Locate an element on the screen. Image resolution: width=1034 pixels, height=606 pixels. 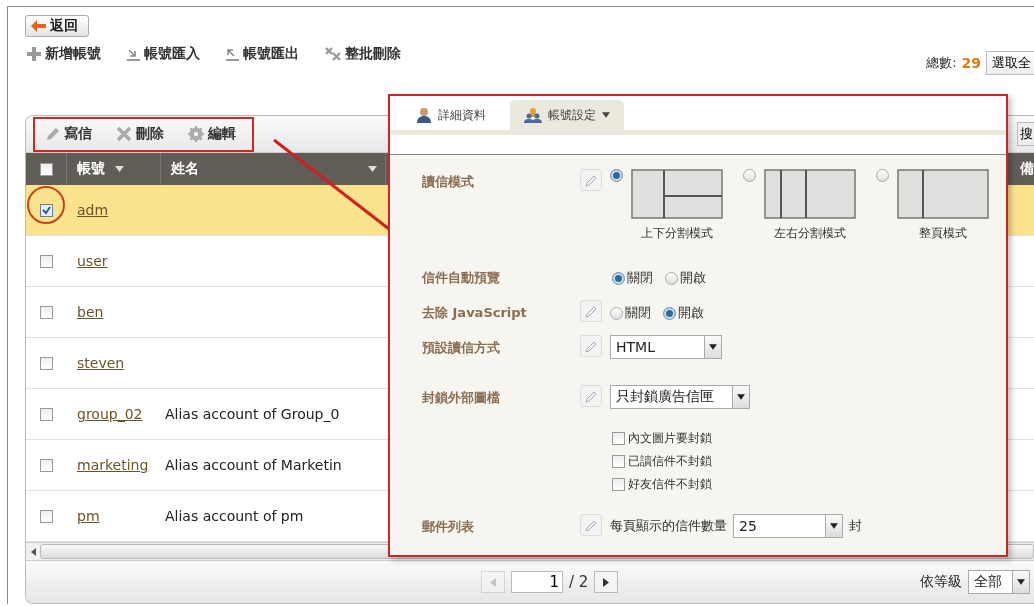
tab: 詳細資料 is located at coordinates (451, 115).